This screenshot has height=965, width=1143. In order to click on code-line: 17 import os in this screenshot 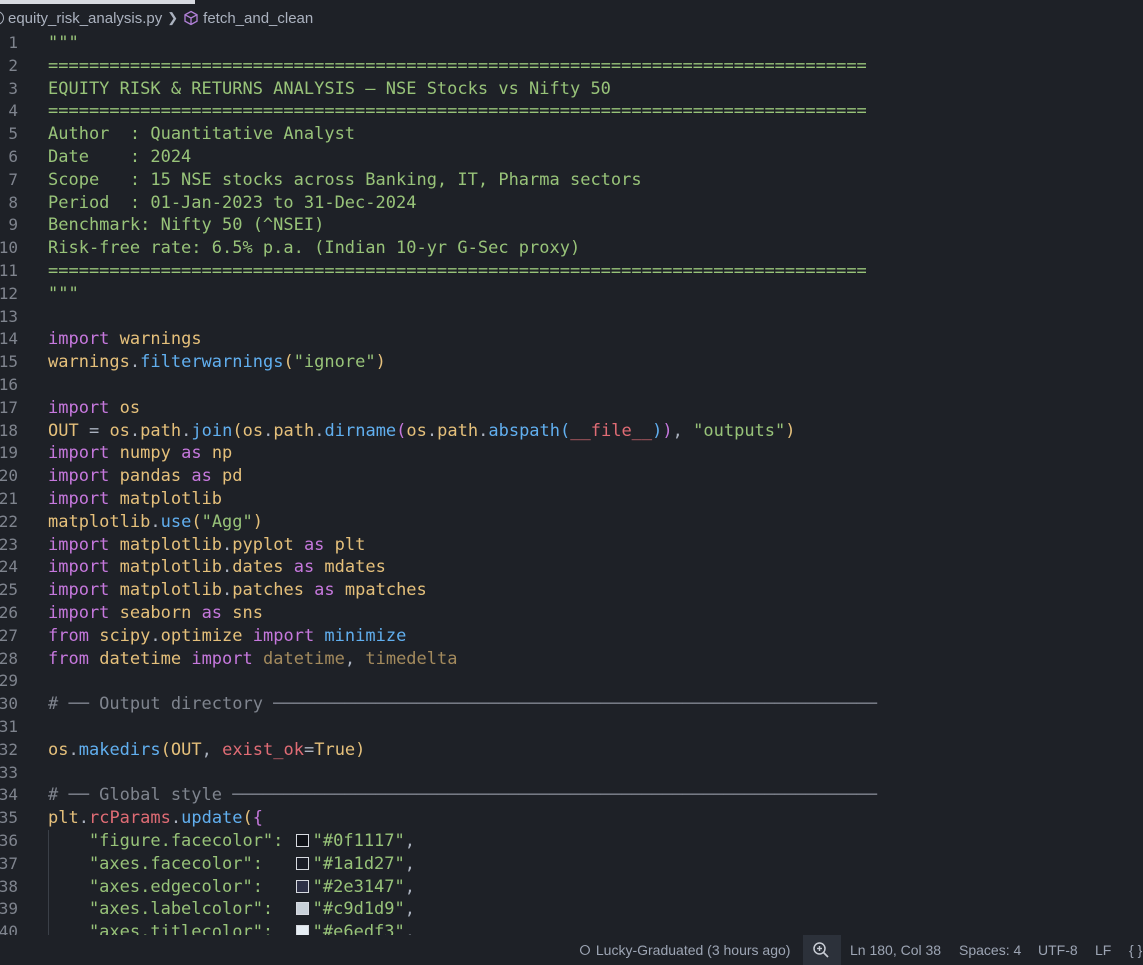, I will do `click(571, 408)`.